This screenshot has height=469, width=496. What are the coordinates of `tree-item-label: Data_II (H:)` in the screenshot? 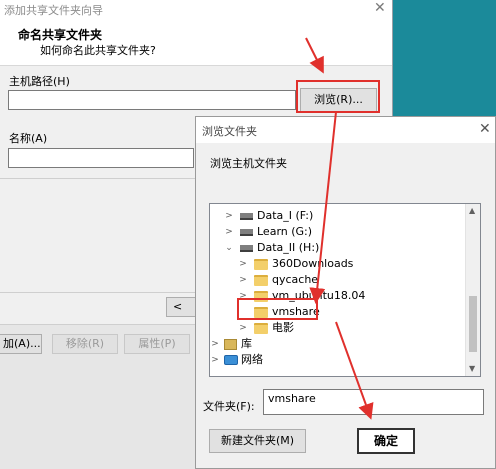 It's located at (288, 247).